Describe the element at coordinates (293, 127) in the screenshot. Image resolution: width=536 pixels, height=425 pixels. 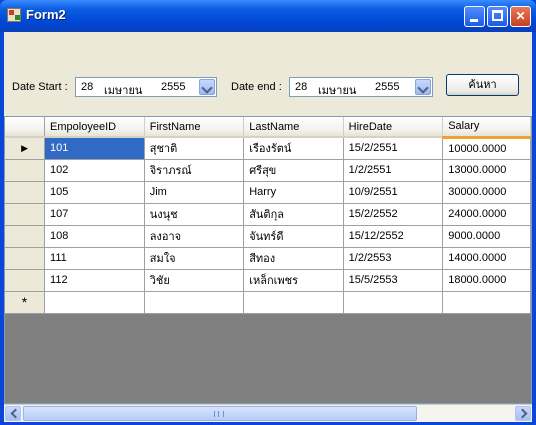
I see `column-header-lastname: LastName` at that location.